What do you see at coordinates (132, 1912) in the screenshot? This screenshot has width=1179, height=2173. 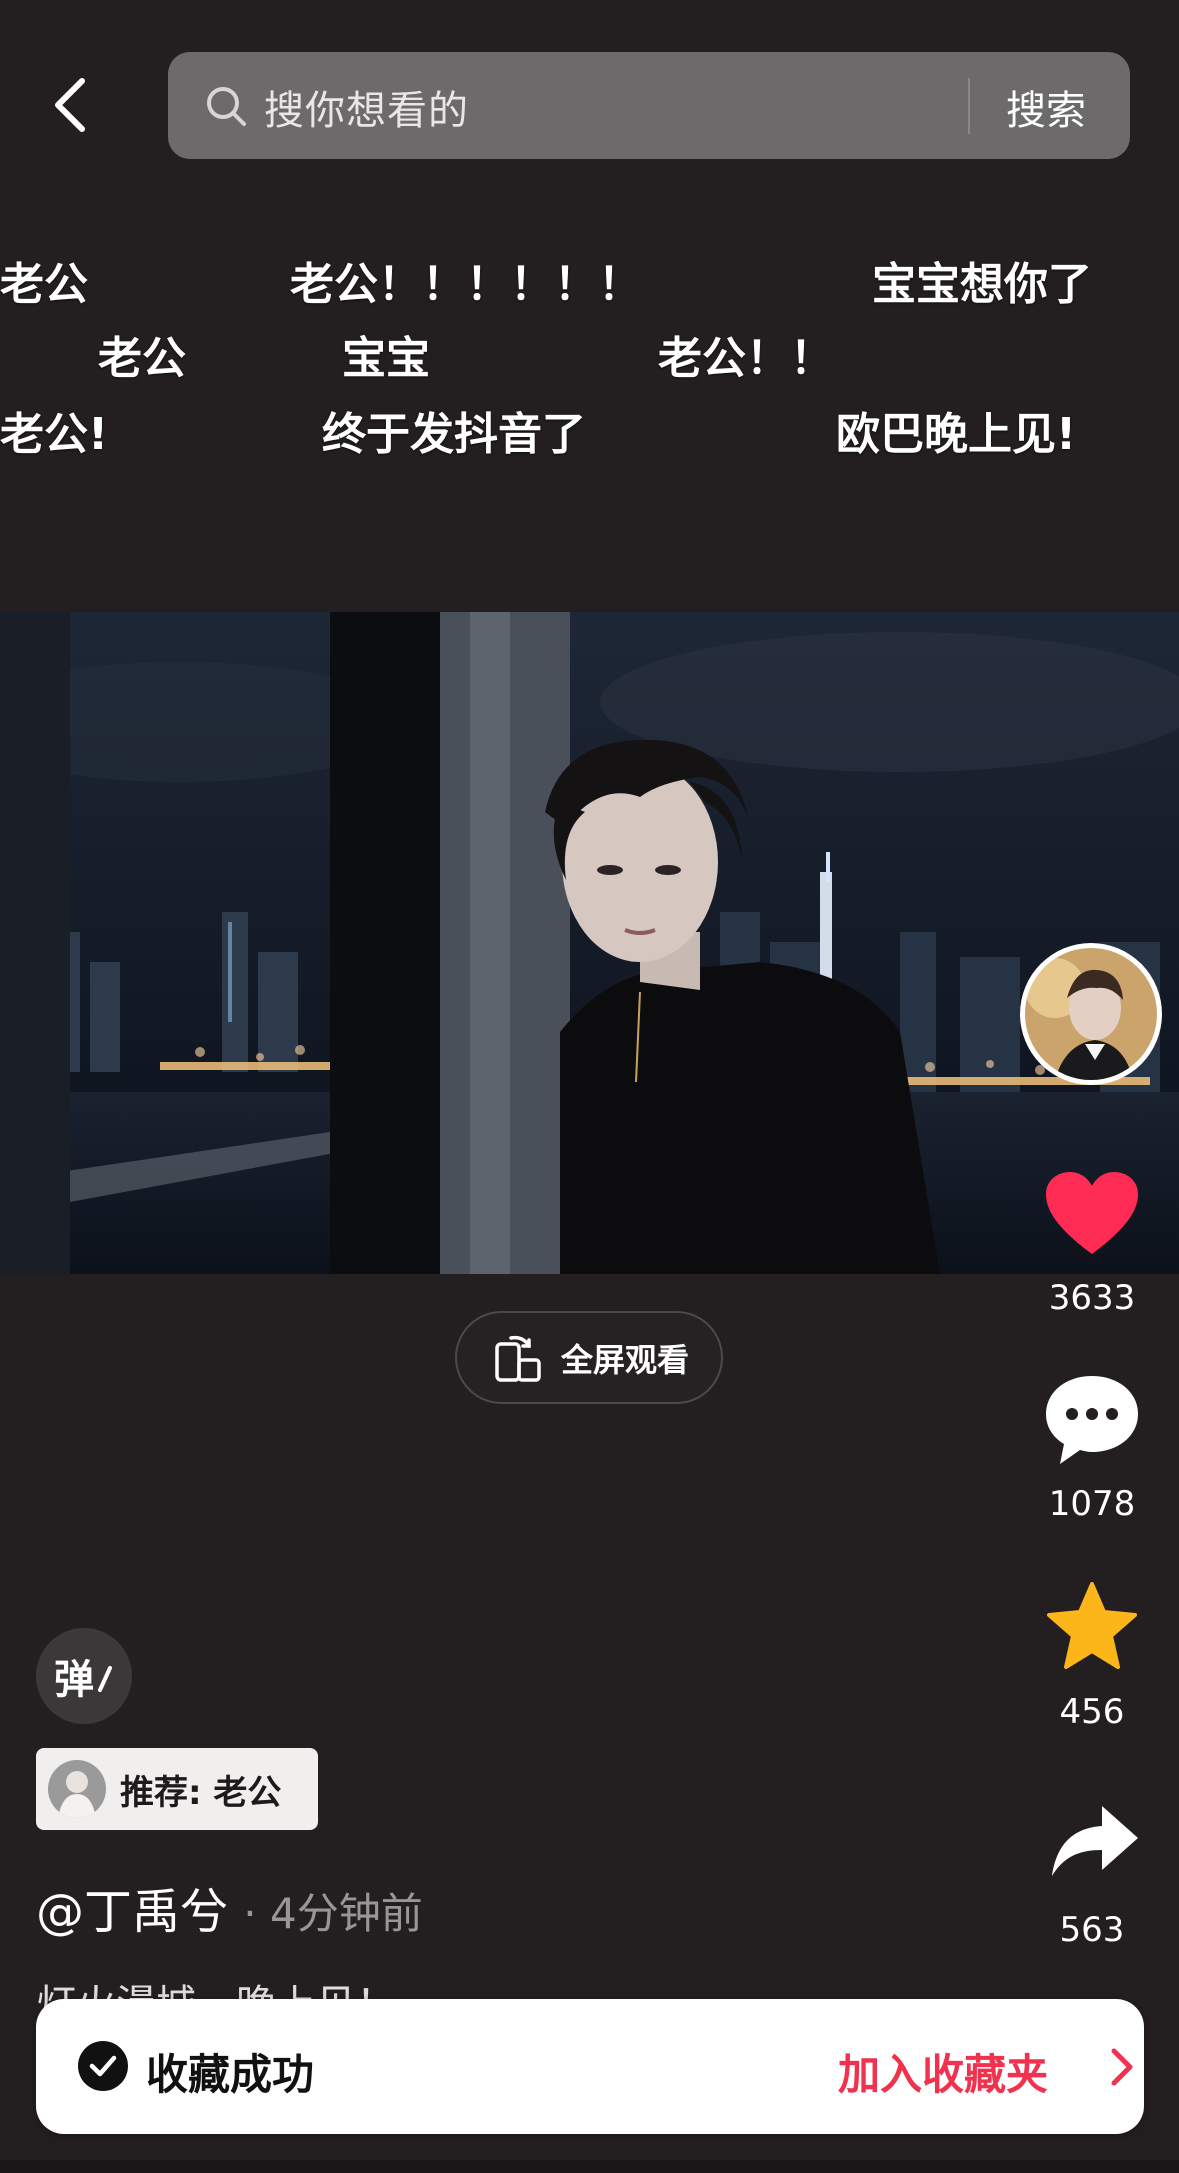 I see `author-name: @丁禹兮` at bounding box center [132, 1912].